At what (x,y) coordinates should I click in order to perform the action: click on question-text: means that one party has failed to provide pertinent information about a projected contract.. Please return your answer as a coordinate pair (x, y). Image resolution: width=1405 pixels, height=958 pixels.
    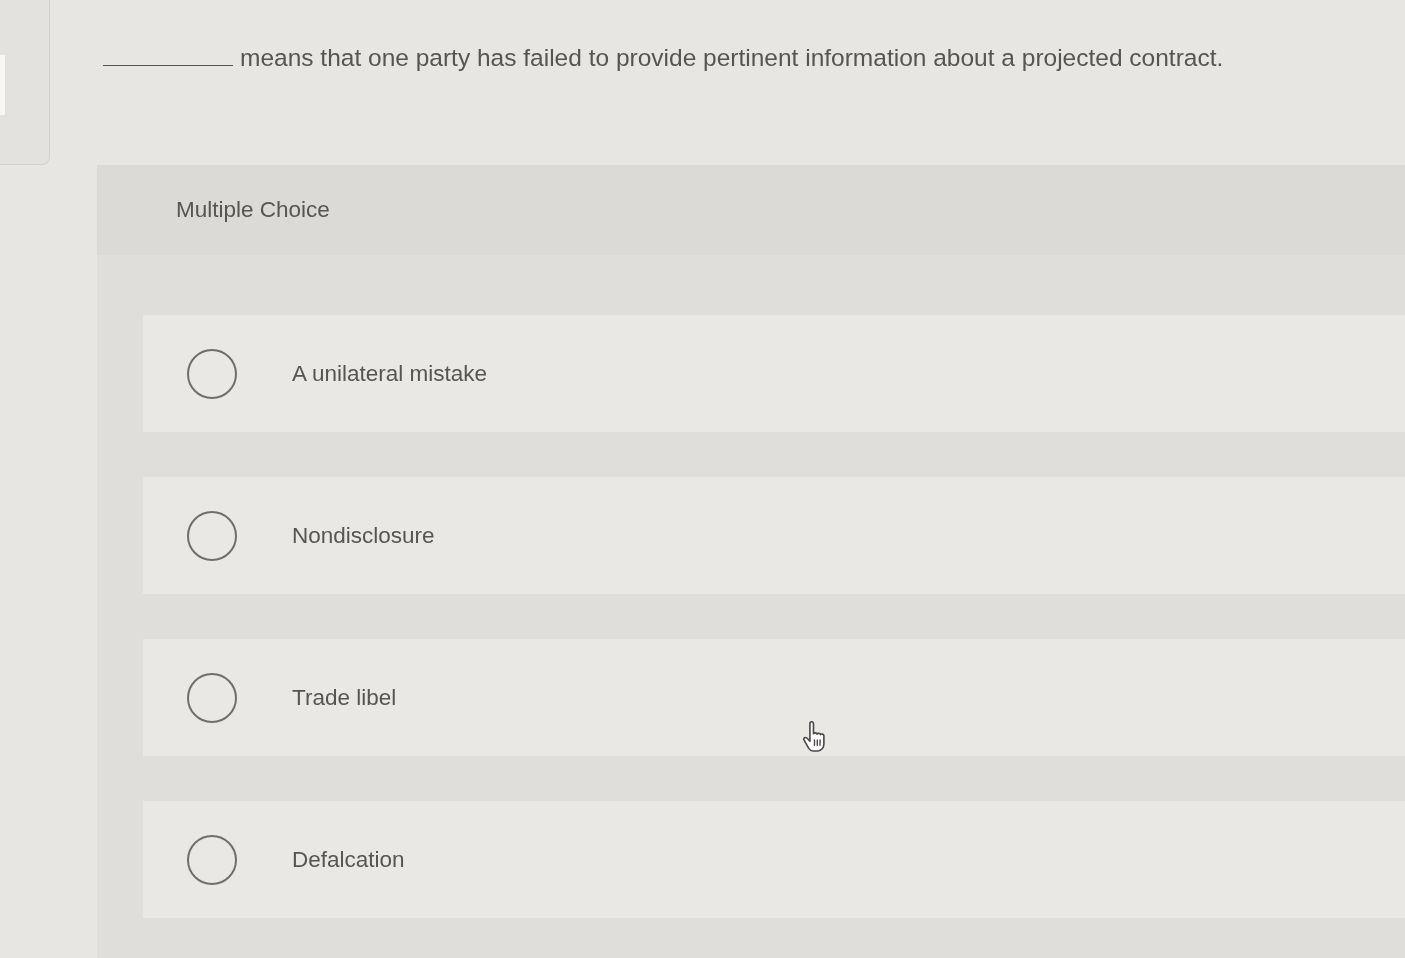
    Looking at the image, I should click on (732, 58).